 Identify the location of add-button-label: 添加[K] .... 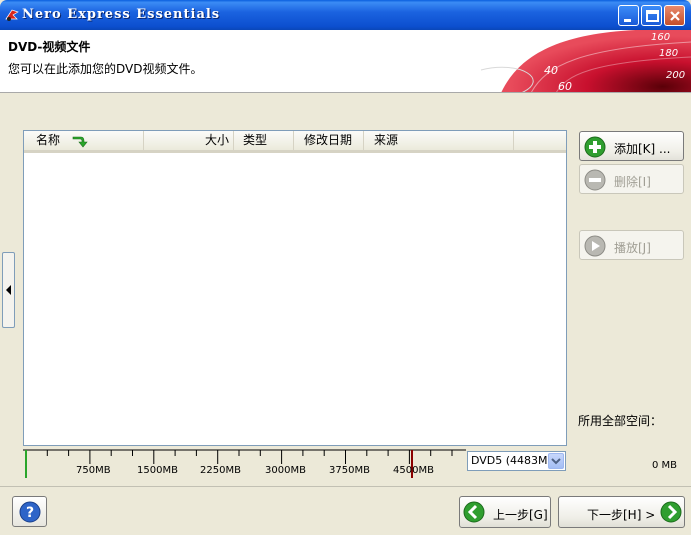
(642, 149).